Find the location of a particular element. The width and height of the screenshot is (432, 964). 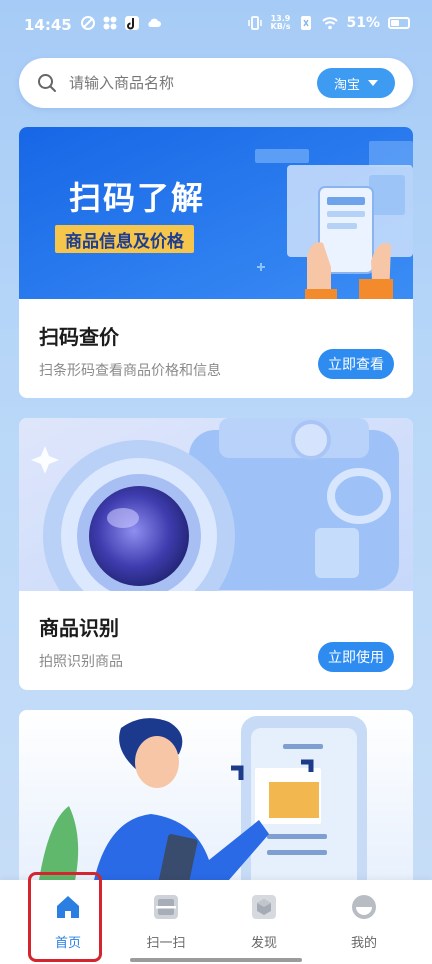

platform-dropdown: 淘宝 is located at coordinates (356, 83).